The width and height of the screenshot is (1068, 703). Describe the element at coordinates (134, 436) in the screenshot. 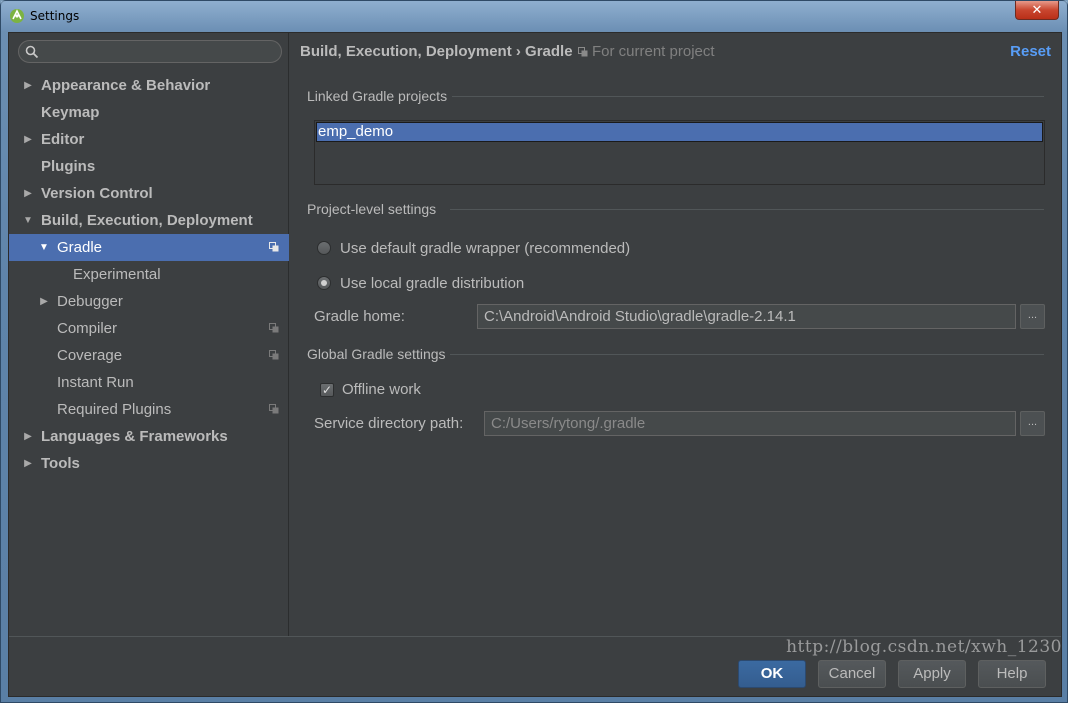

I see `sidebar-item-label: Languages & Frameworks` at that location.